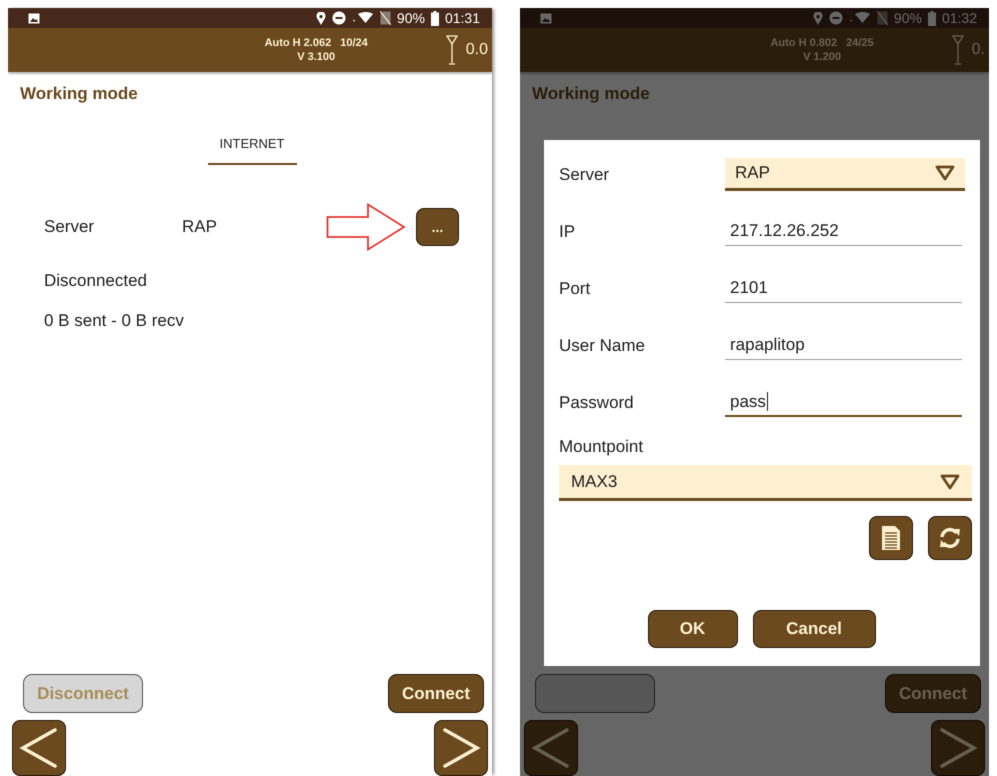 This screenshot has height=776, width=997. I want to click on satellite-count: 10/24, so click(354, 43).